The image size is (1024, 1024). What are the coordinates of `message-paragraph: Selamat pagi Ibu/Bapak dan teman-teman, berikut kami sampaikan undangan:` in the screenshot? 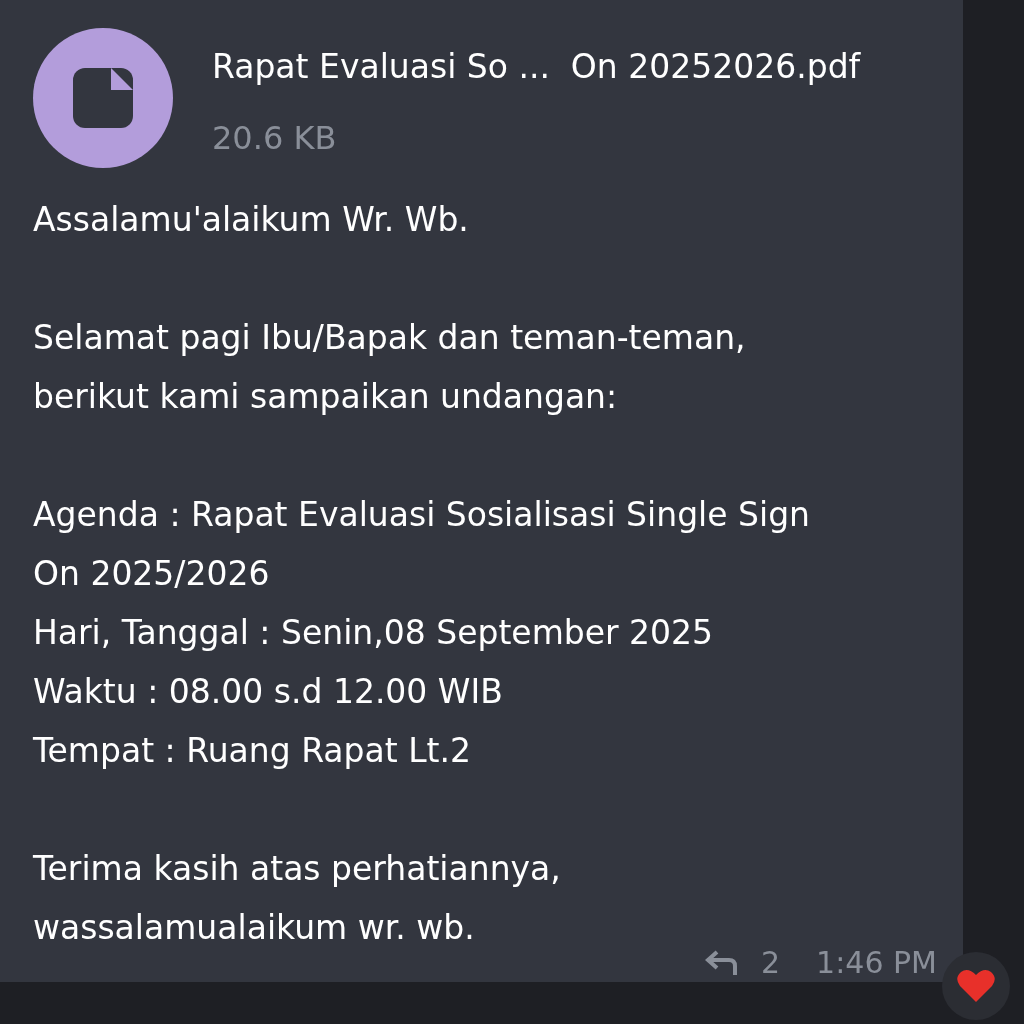 It's located at (389, 367).